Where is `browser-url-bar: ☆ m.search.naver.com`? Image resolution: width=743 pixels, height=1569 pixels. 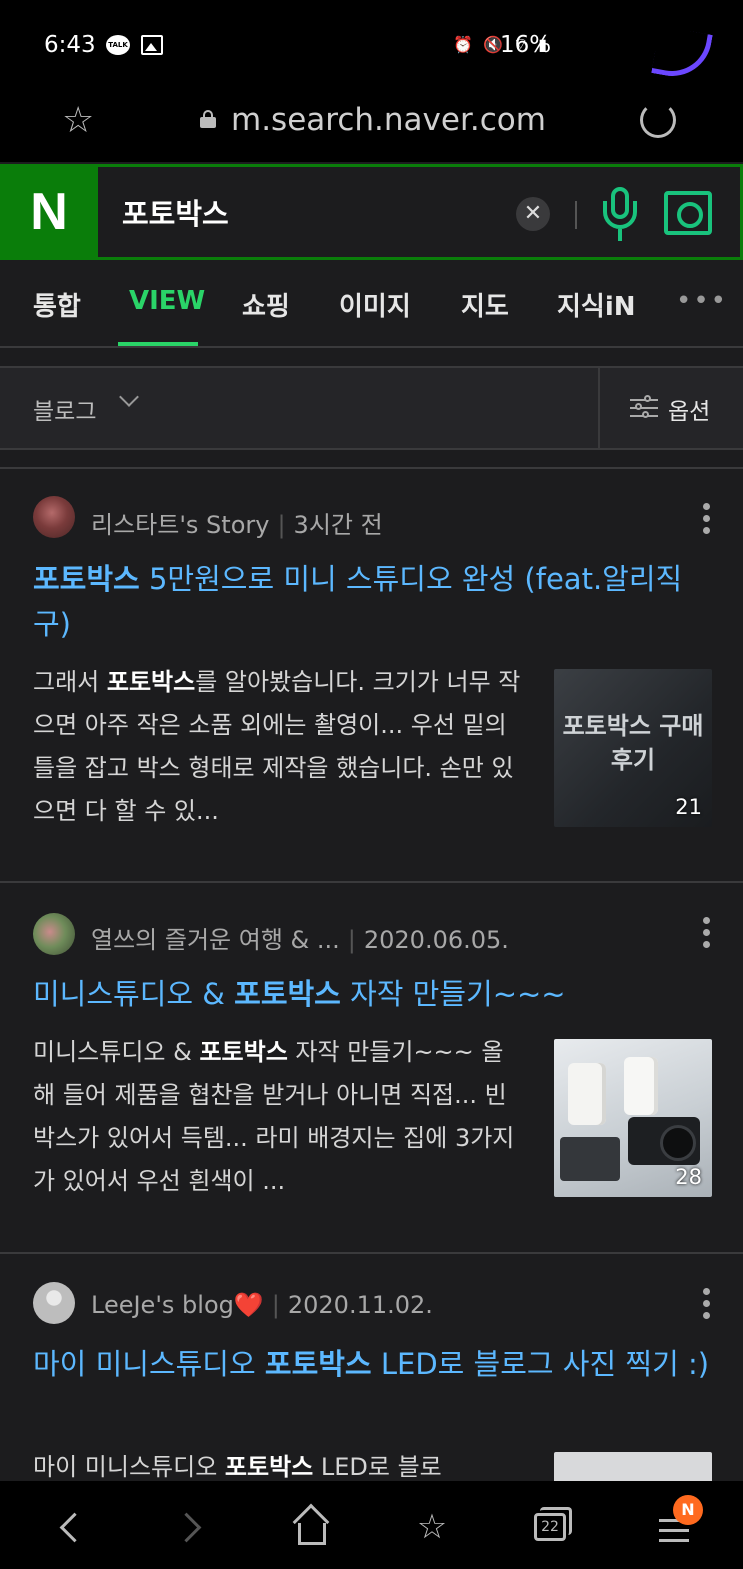 browser-url-bar: ☆ m.search.naver.com is located at coordinates (371, 126).